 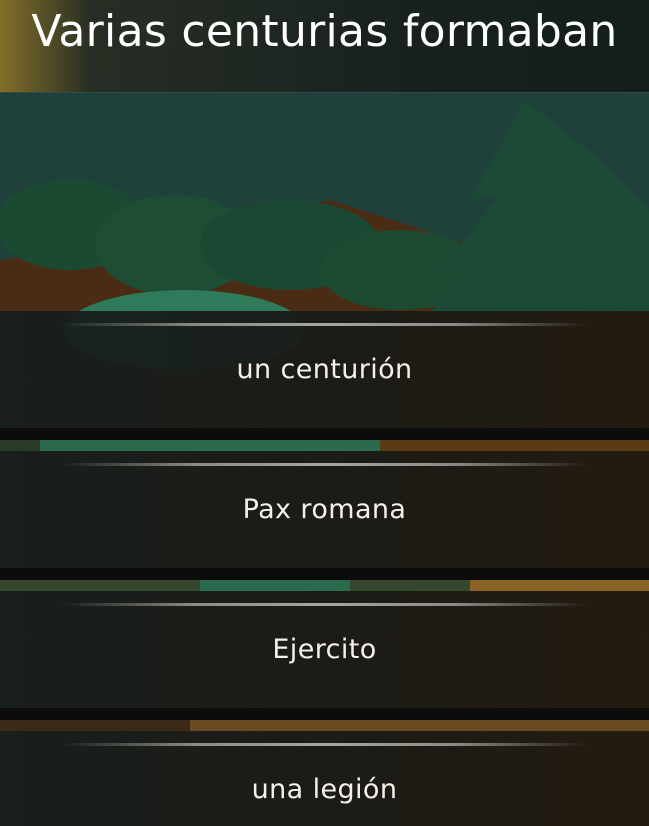 What do you see at coordinates (324, 789) in the screenshot?
I see `answer-label: una legión` at bounding box center [324, 789].